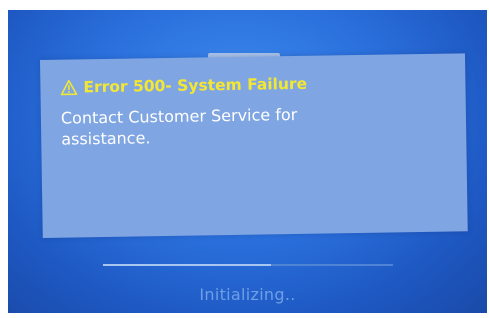  What do you see at coordinates (187, 265) in the screenshot?
I see `progress-fill` at bounding box center [187, 265].